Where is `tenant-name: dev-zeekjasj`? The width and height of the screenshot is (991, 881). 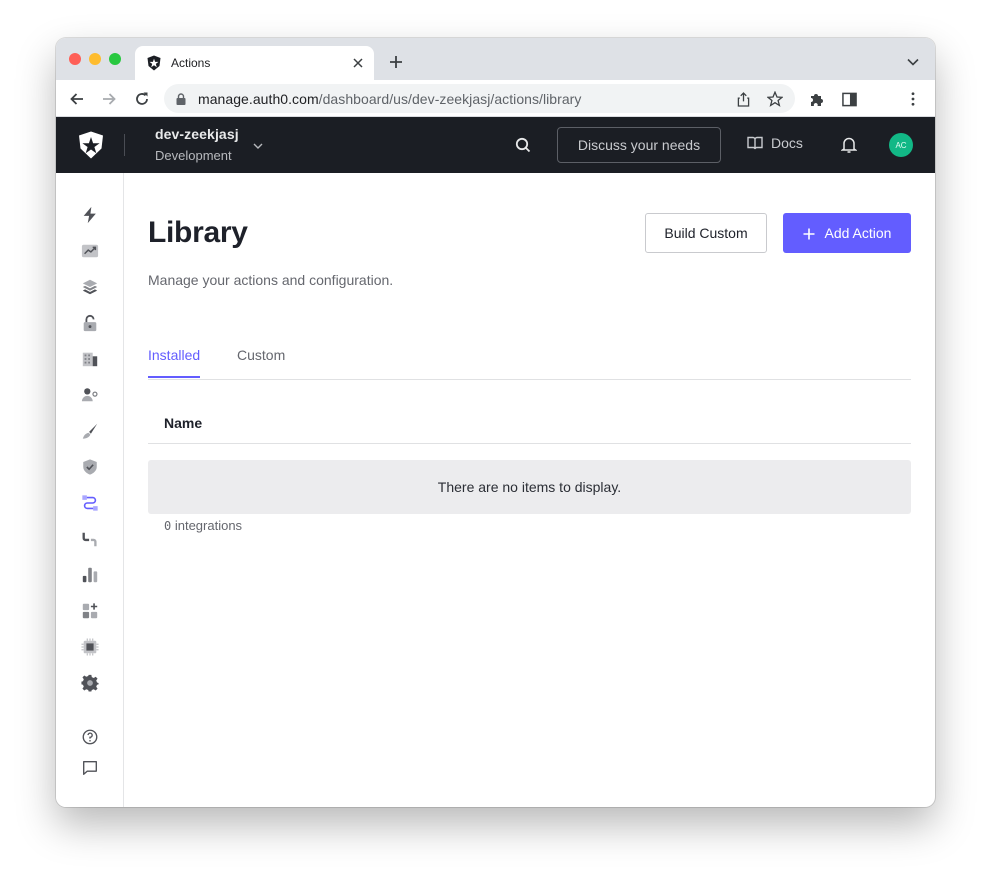
tenant-name: dev-zeekjasj is located at coordinates (197, 134).